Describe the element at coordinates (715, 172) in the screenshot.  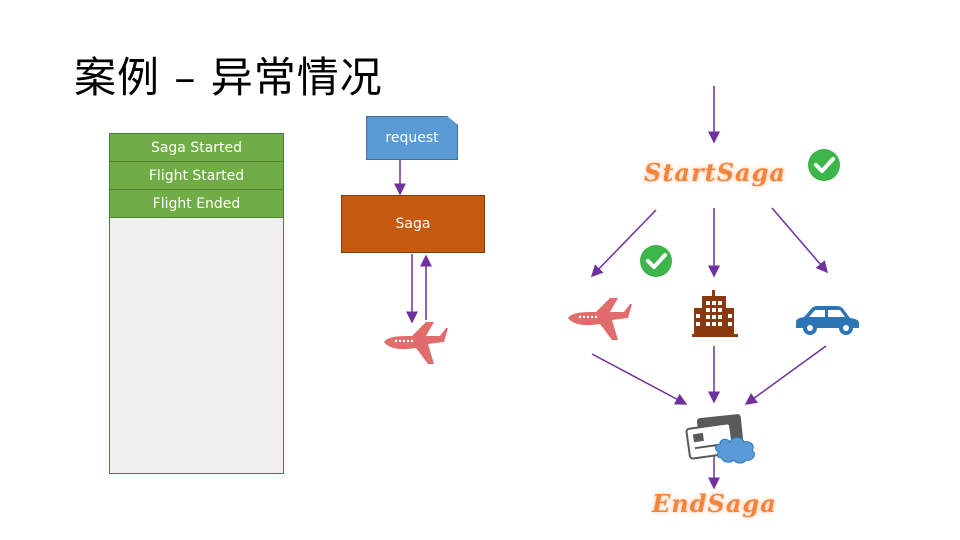
I see `start-saga-label: StartSaga` at that location.